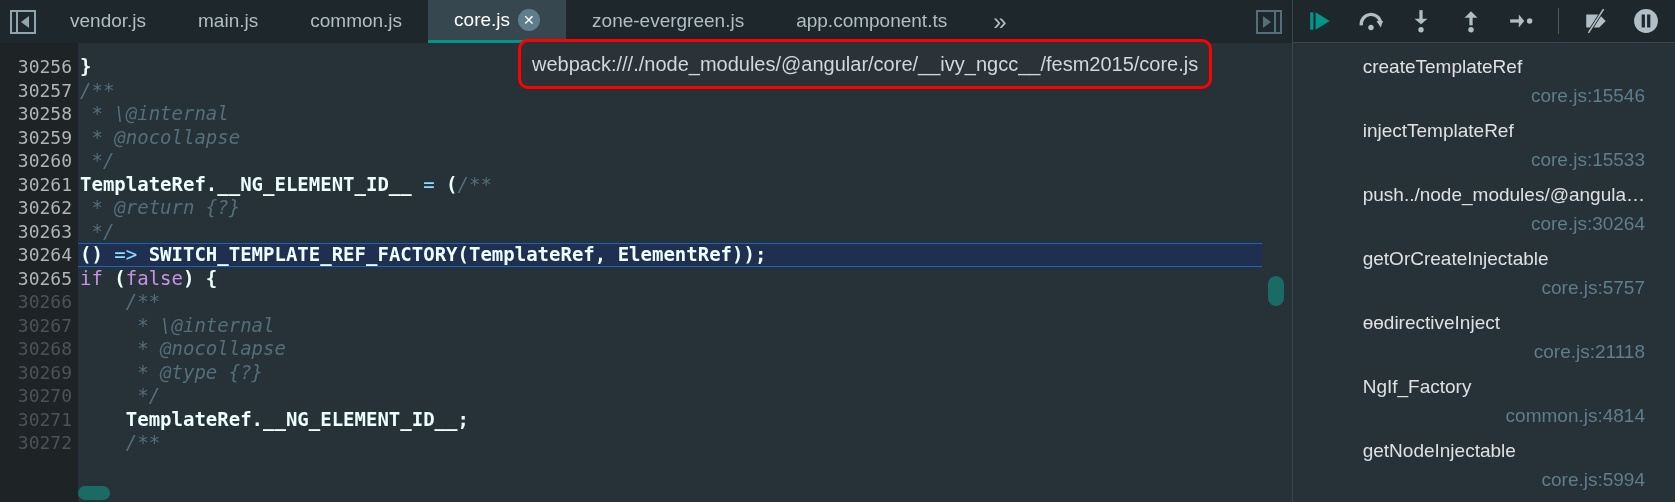 The height and width of the screenshot is (502, 1675). What do you see at coordinates (23, 21) in the screenshot?
I see `sidebar-toggle-icon` at bounding box center [23, 21].